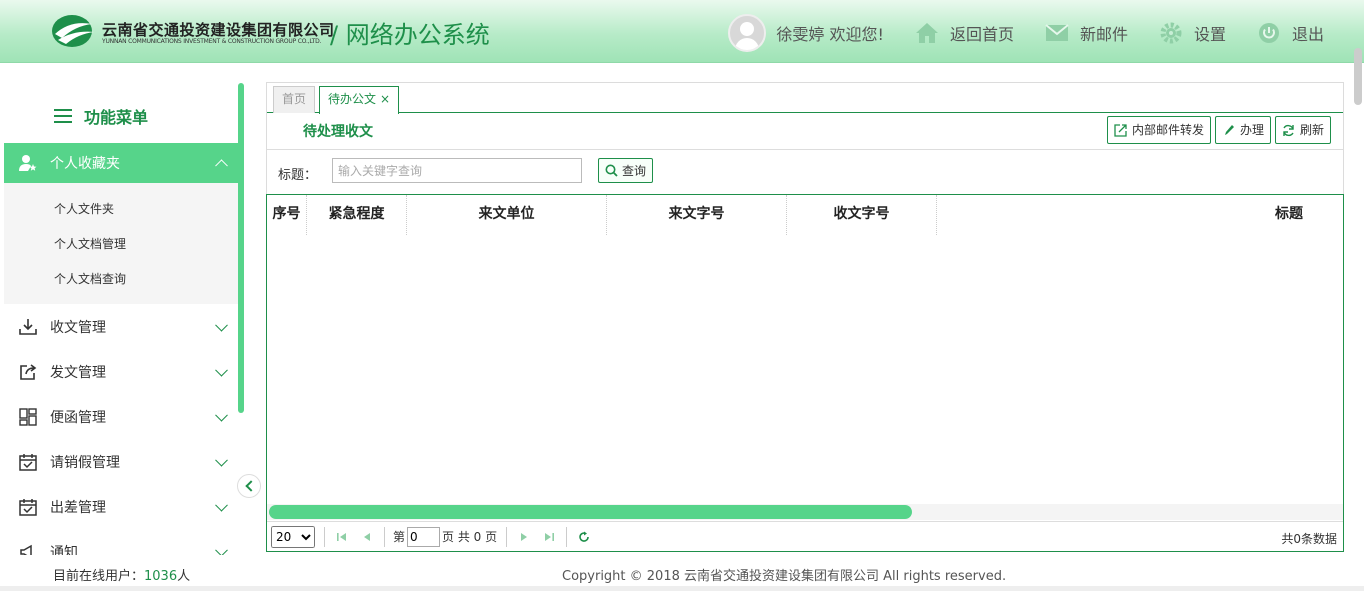 The width and height of the screenshot is (1364, 591). What do you see at coordinates (1167, 130) in the screenshot?
I see `forward-mail-label: 内部邮件转发` at bounding box center [1167, 130].